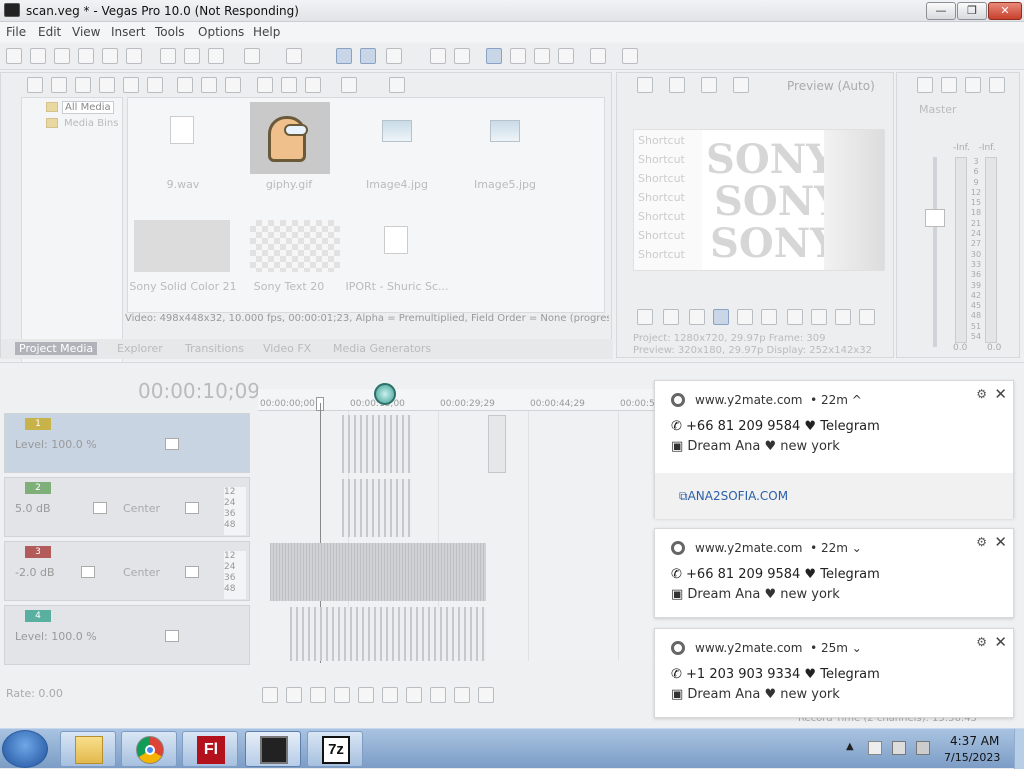 Image resolution: width=1024 pixels, height=769 pixels. What do you see at coordinates (149, 749) in the screenshot?
I see `taskbar-chrome` at bounding box center [149, 749].